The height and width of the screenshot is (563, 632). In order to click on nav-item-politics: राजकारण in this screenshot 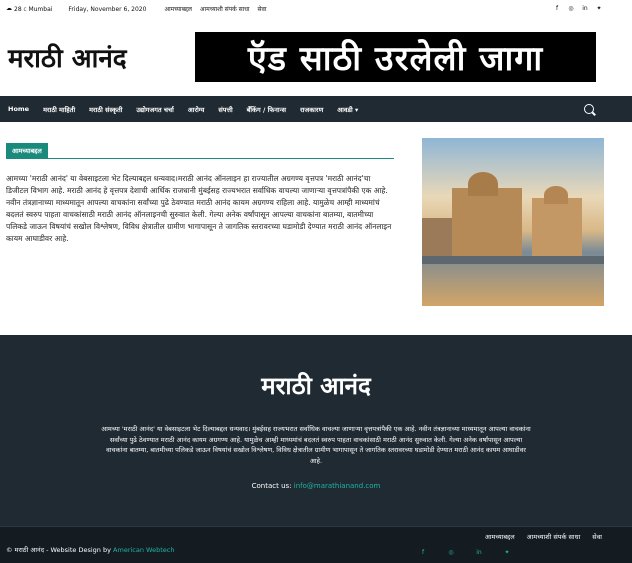, I will do `click(311, 109)`.